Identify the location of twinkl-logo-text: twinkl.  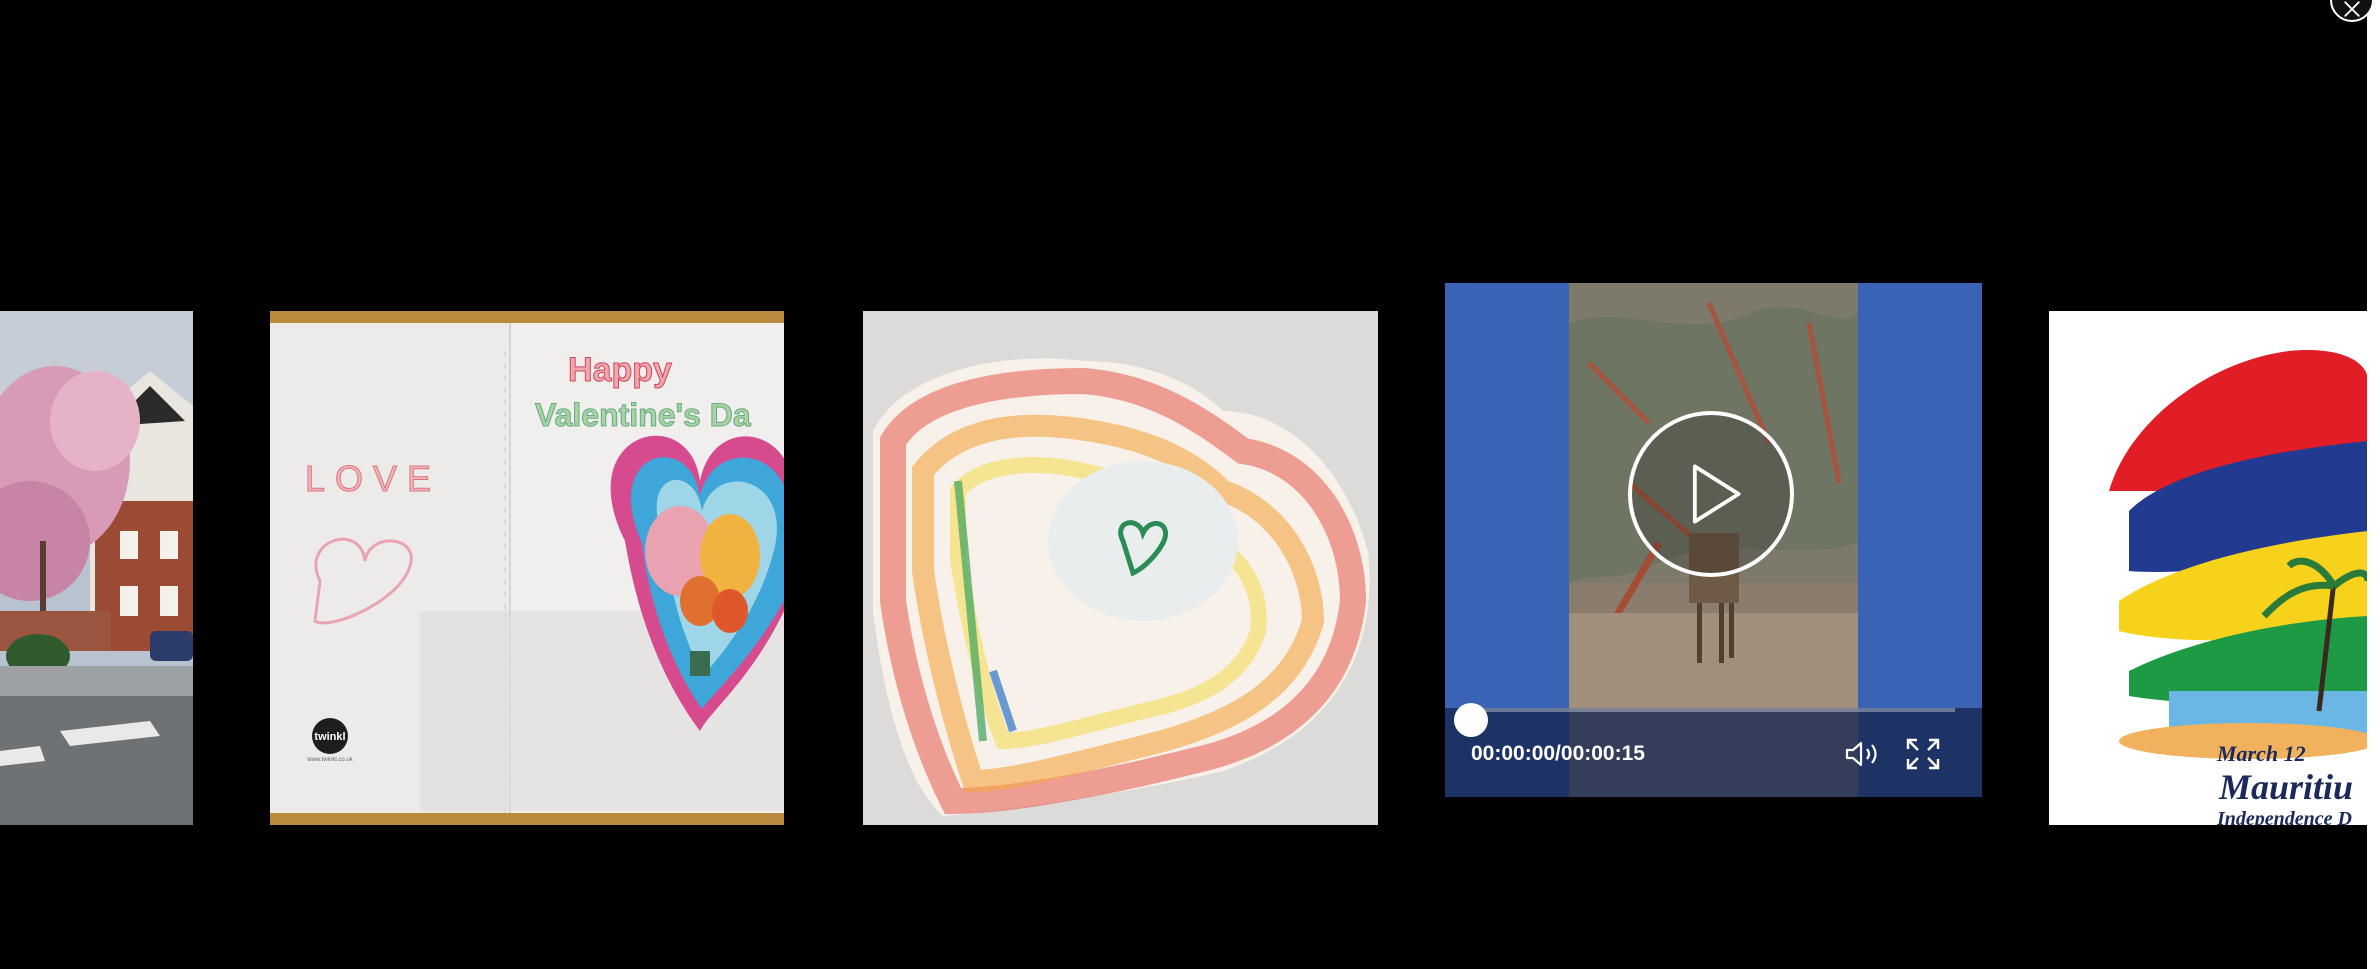
(329, 737).